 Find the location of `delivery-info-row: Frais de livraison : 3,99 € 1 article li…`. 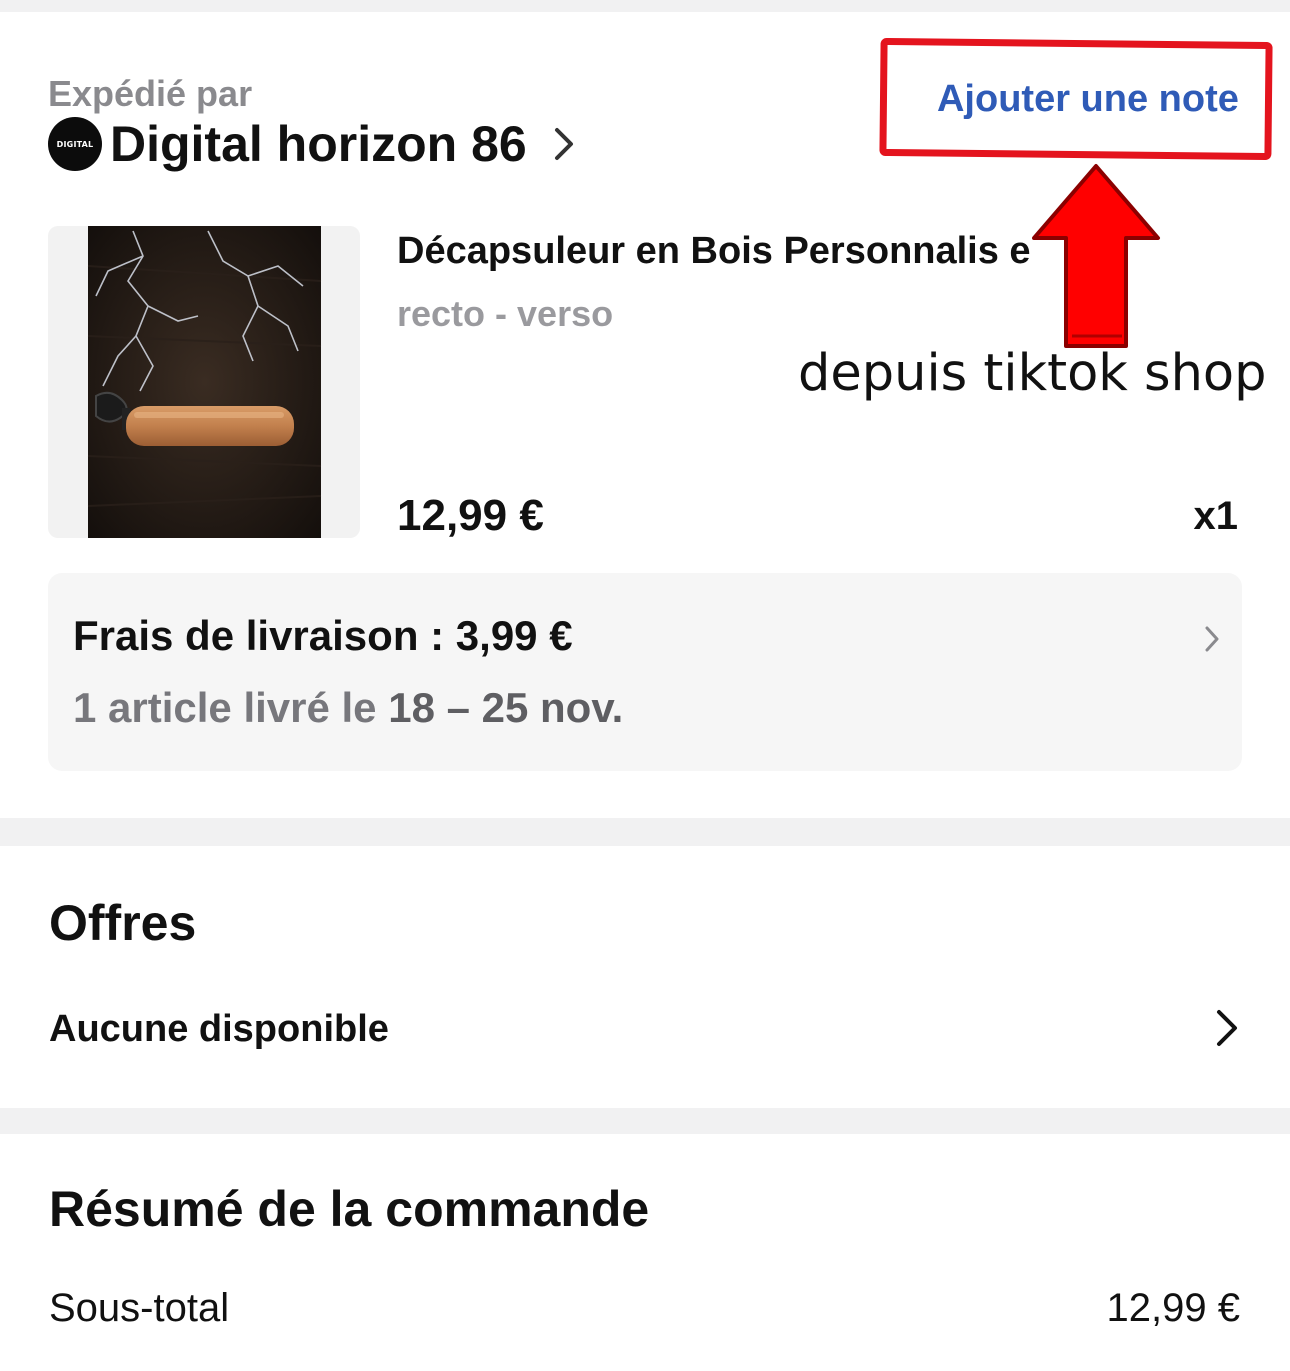

delivery-info-row: Frais de livraison : 3,99 € 1 article li… is located at coordinates (645, 672).